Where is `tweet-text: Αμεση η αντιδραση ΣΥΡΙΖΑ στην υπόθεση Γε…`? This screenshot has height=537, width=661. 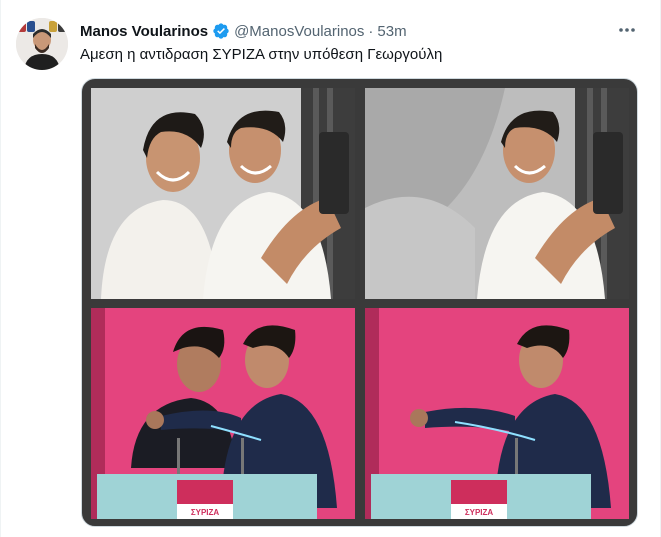 tweet-text: Αμεση η αντιδραση ΣΥΡΙΖΑ στην υπόθεση Γε… is located at coordinates (261, 54).